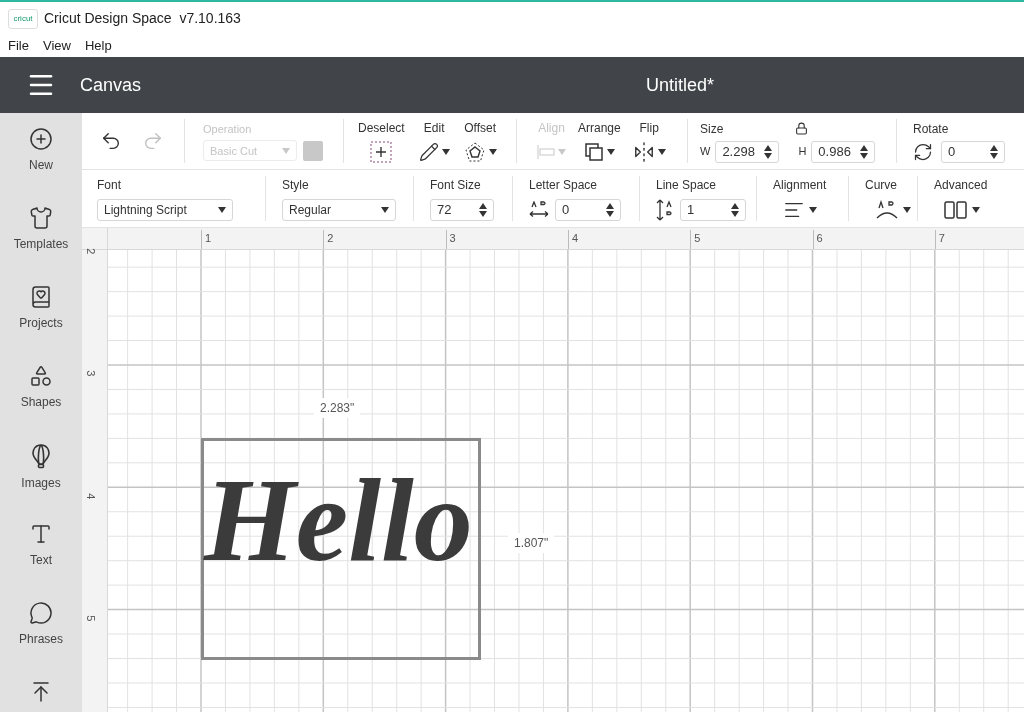  I want to click on deselect-icon, so click(381, 152).